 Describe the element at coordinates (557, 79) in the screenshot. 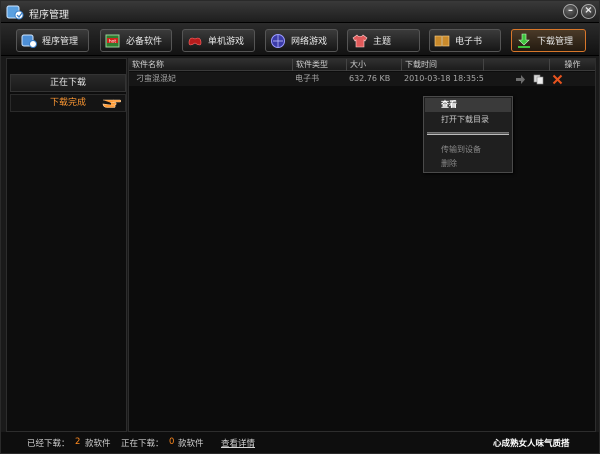

I see `delete-icon` at that location.